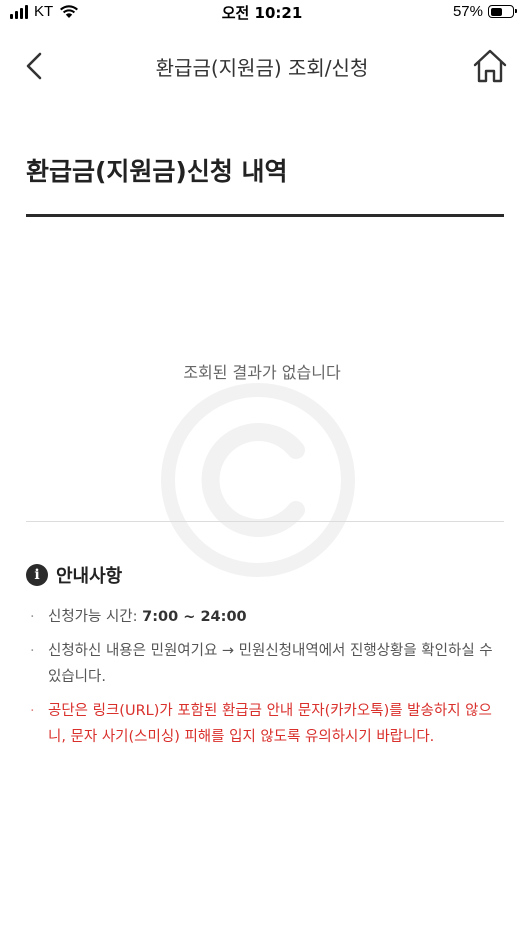  Describe the element at coordinates (194, 617) in the screenshot. I see `notice-hours-value: 7:00 ~ 24:00` at that location.